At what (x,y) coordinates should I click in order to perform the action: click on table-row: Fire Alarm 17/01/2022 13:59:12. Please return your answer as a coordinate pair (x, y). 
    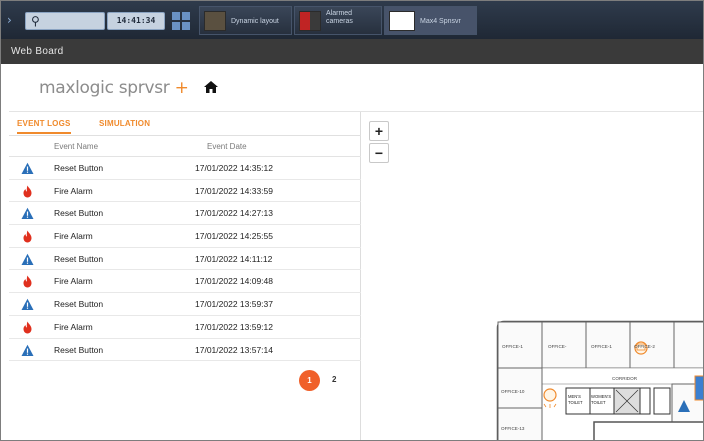
    Looking at the image, I should click on (185, 327).